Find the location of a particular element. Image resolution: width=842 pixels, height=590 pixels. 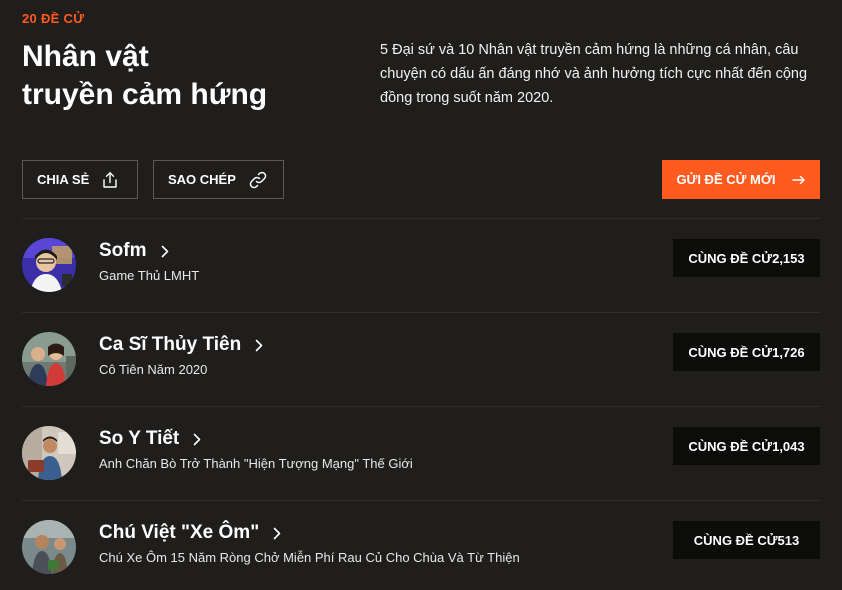

submit-nomination-label: GỬI ĐỀ CỬ MỚI is located at coordinates (726, 179).